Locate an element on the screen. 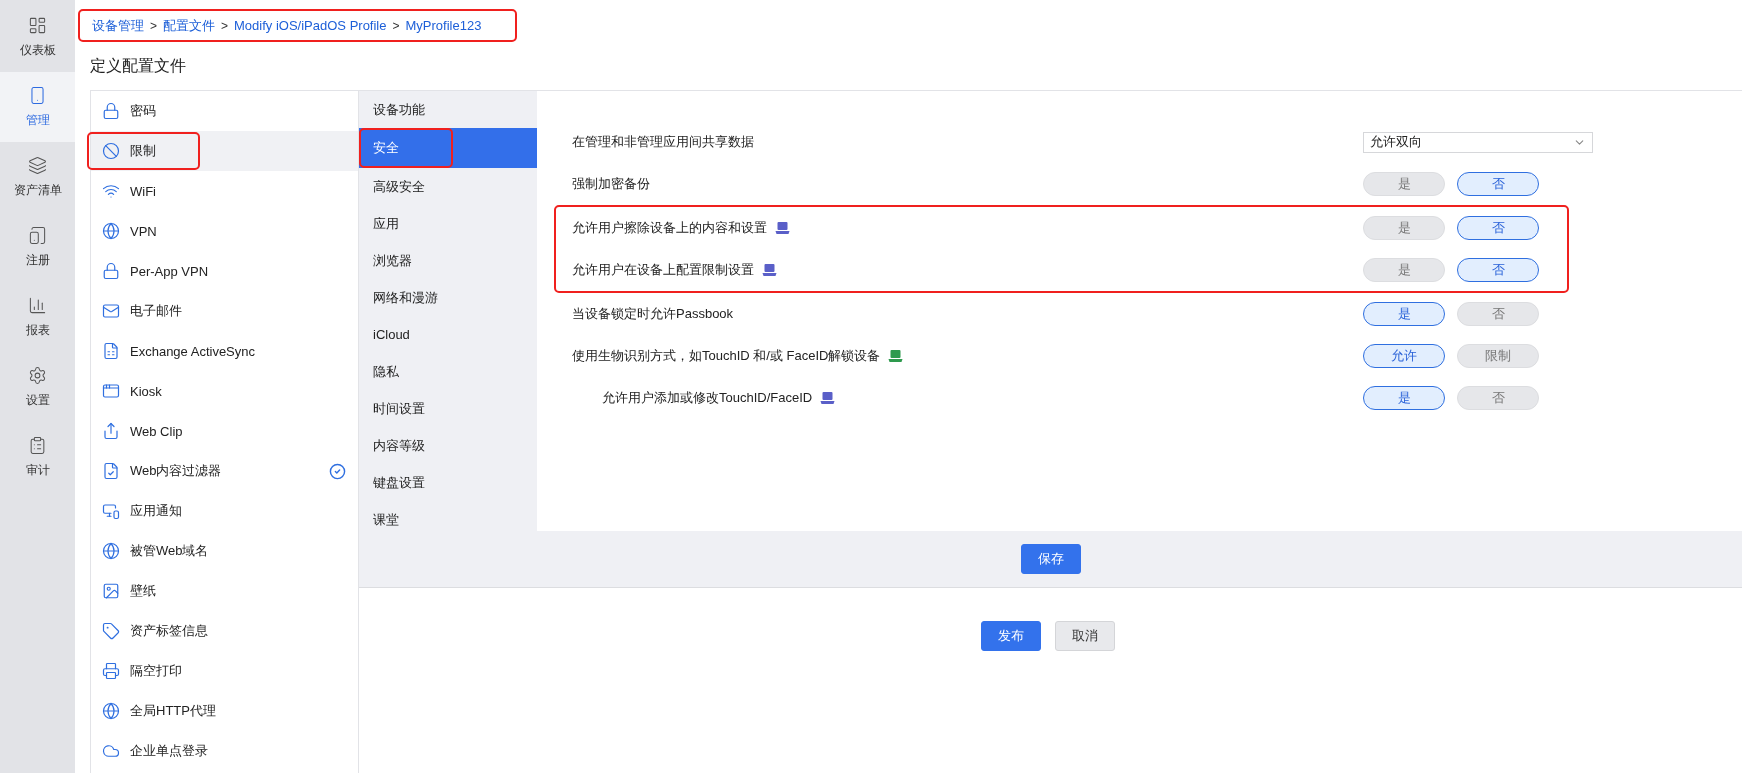  phone-icon is located at coordinates (37, 235).